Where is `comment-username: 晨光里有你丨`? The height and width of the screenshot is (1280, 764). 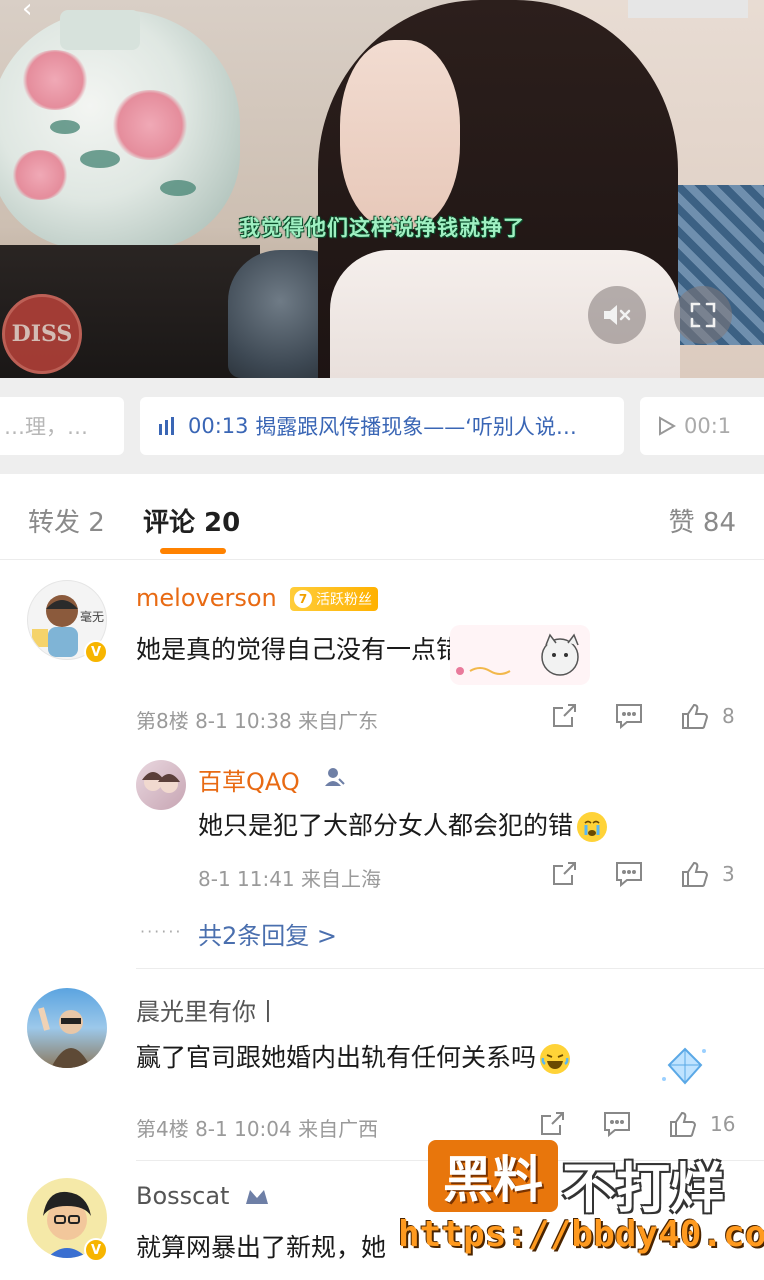 comment-username: 晨光里有你丨 is located at coordinates (208, 1009).